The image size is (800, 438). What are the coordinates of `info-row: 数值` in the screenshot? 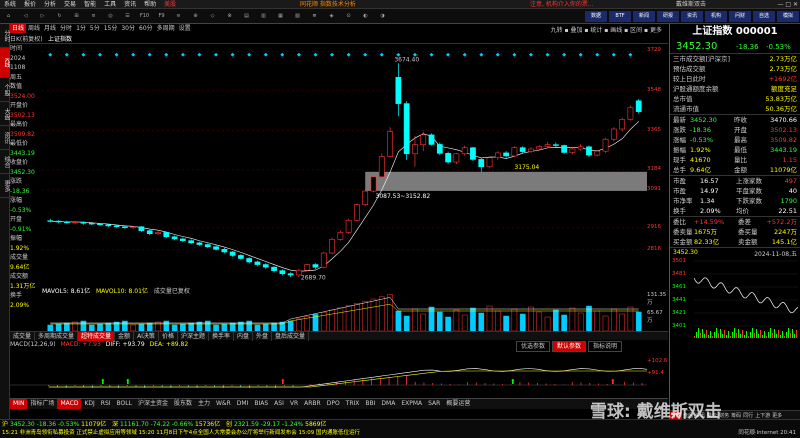 It's located at (16, 86).